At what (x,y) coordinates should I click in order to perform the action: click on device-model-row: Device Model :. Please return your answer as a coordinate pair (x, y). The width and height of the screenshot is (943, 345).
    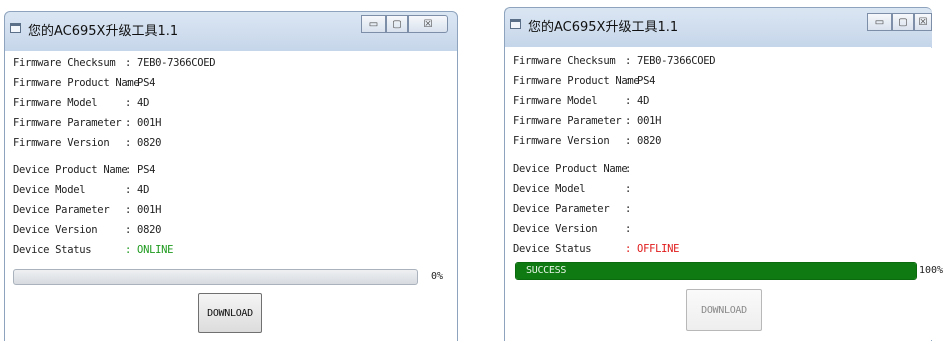
    Looking at the image, I should click on (572, 189).